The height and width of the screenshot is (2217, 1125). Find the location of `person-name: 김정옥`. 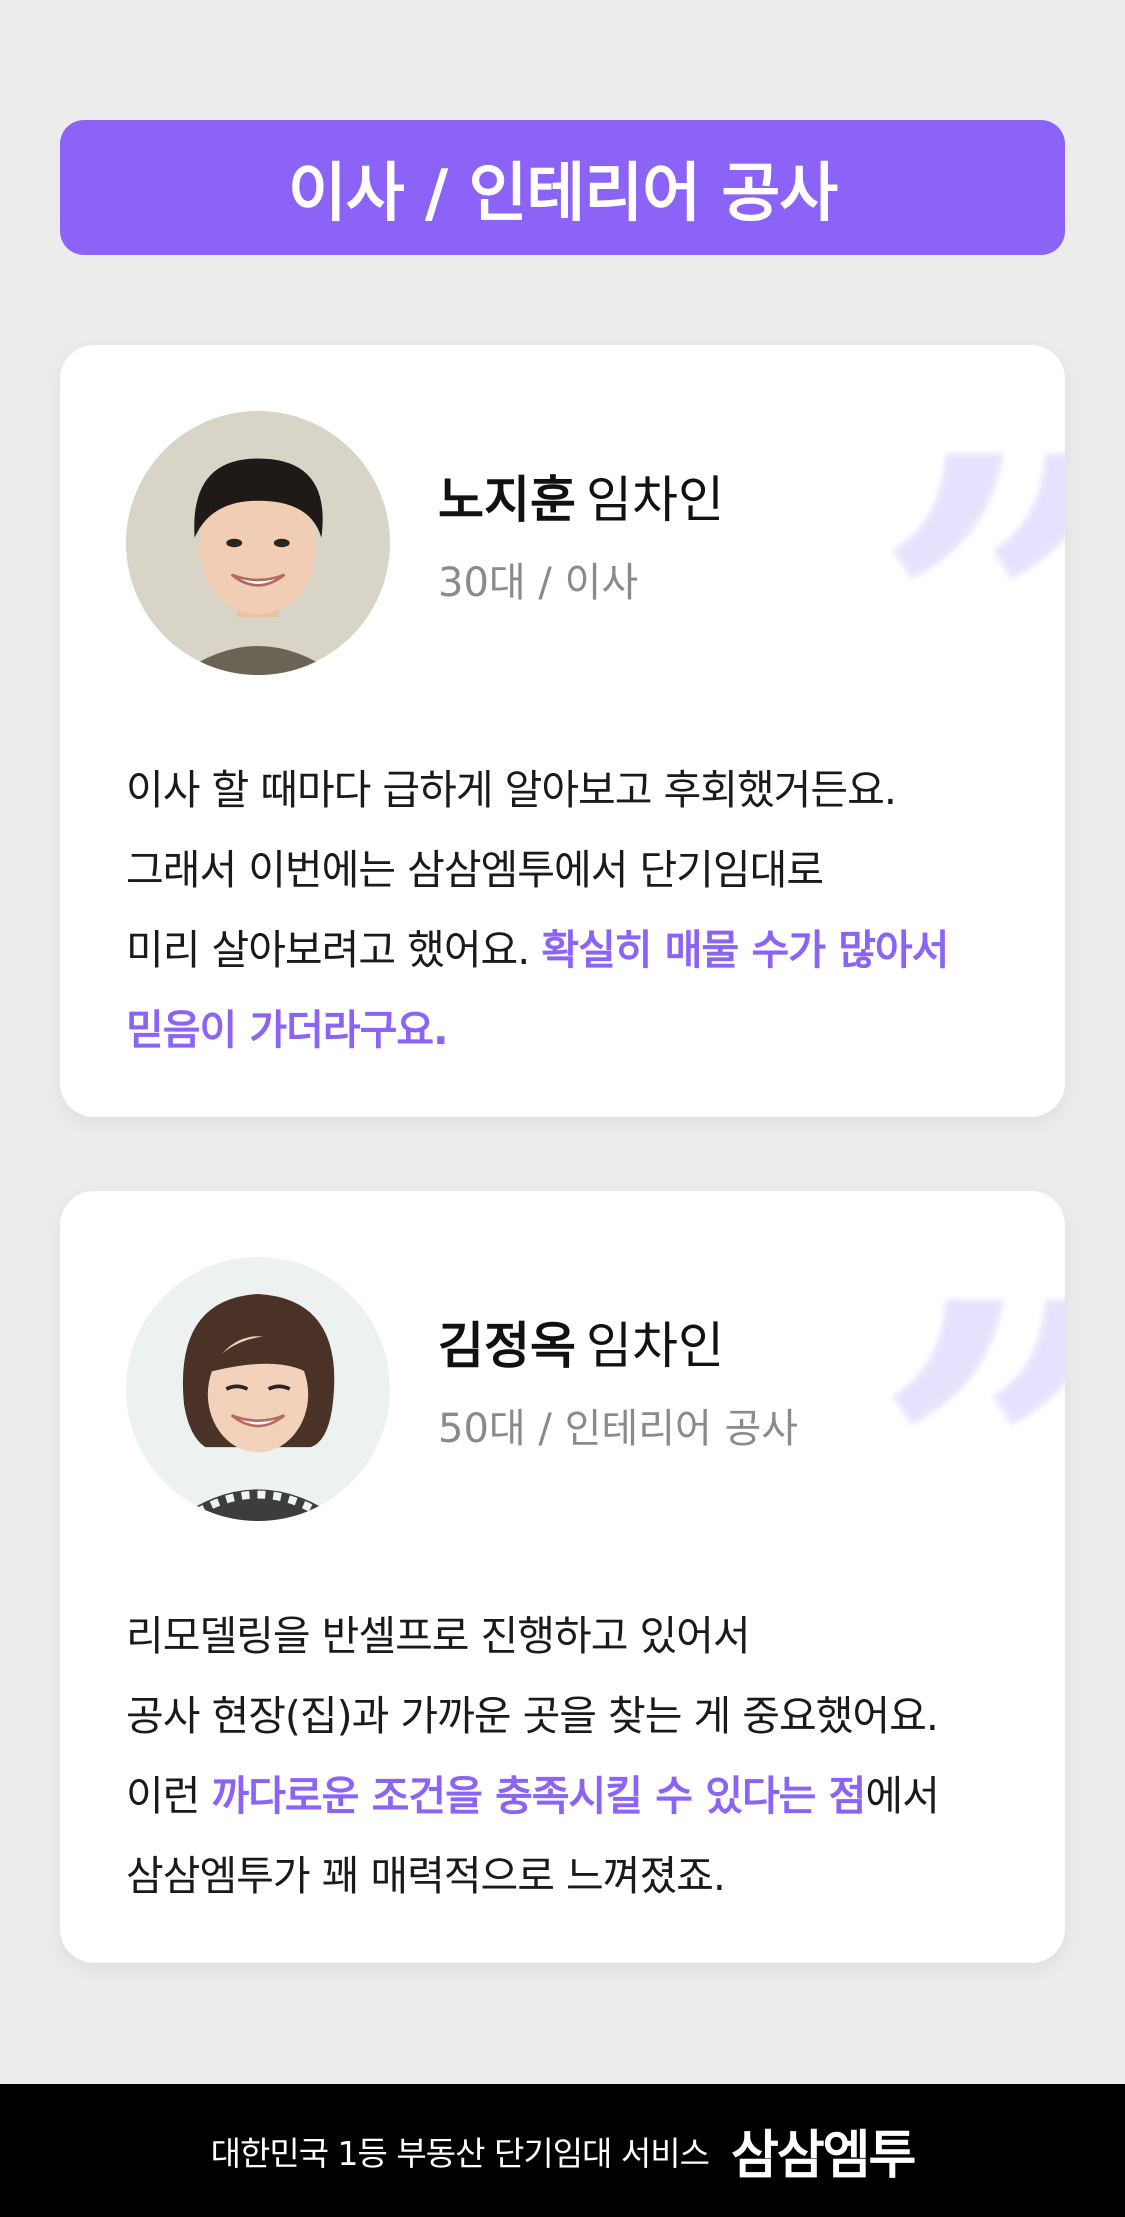

person-name: 김정옥 is located at coordinates (507, 1346).